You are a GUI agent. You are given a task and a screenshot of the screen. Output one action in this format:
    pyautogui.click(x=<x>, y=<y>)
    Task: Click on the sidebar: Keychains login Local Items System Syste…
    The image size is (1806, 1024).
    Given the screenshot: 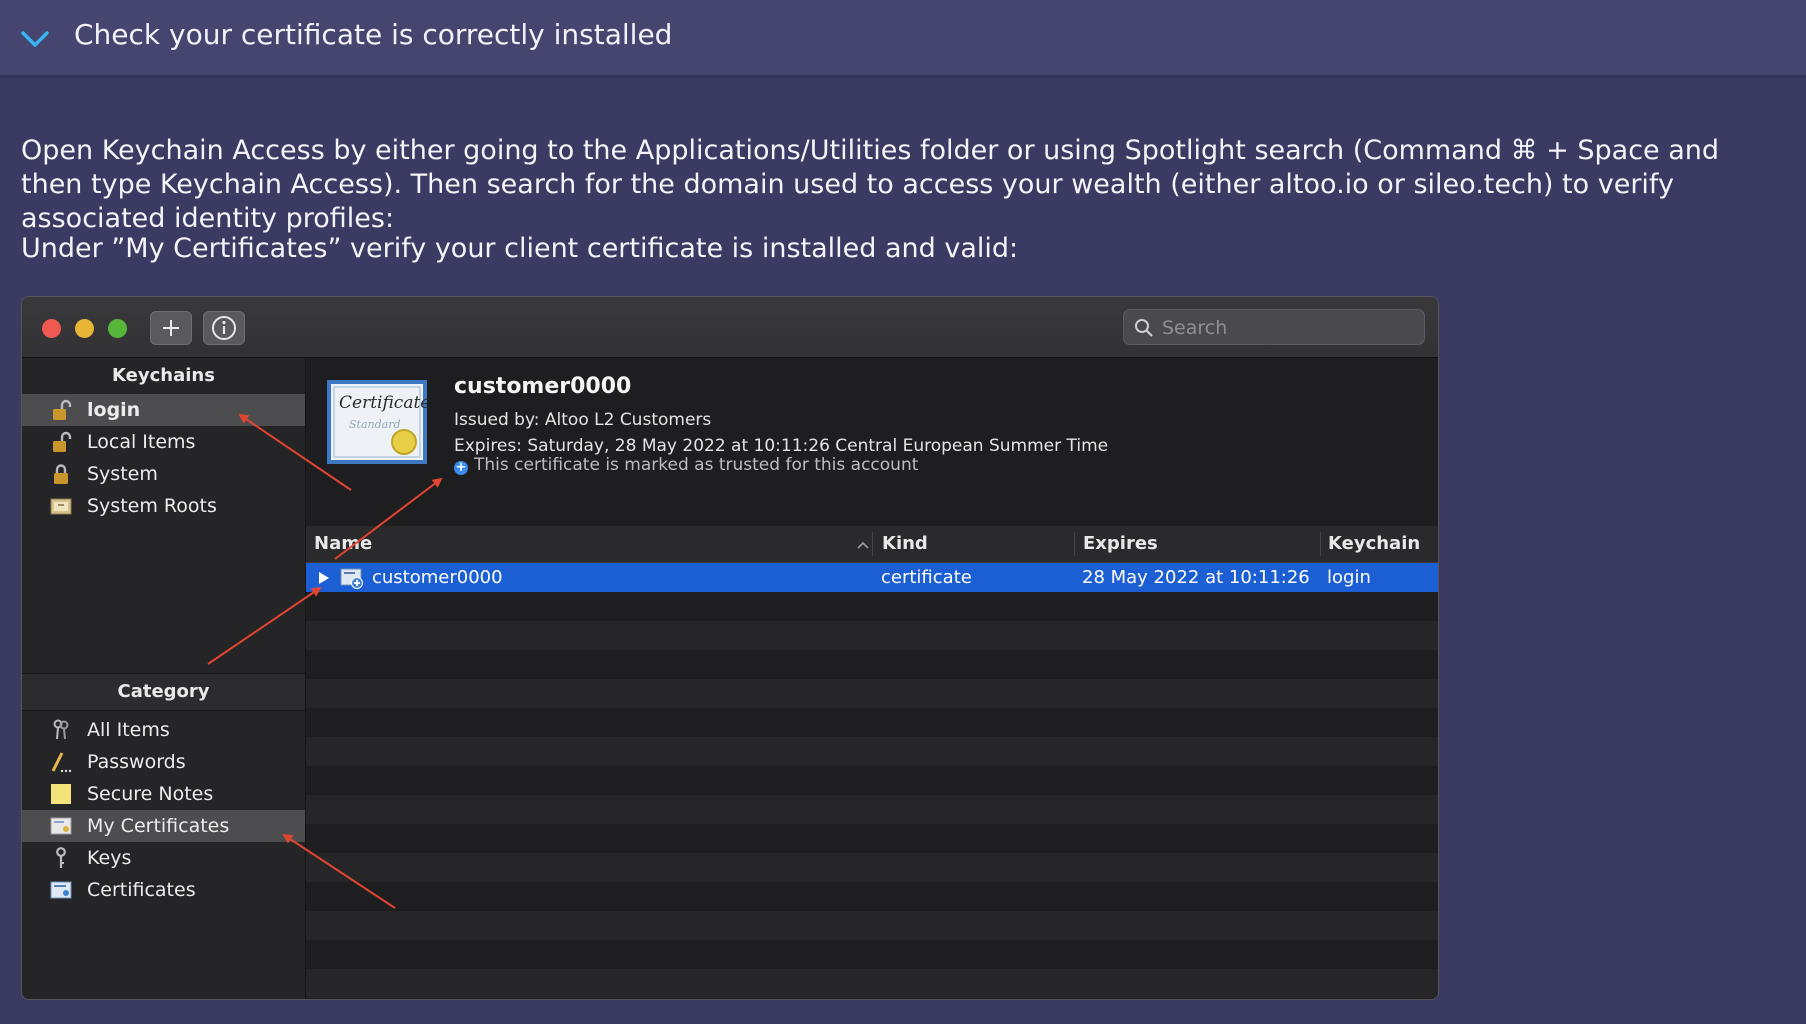 What is the action you would take?
    pyautogui.click(x=164, y=678)
    